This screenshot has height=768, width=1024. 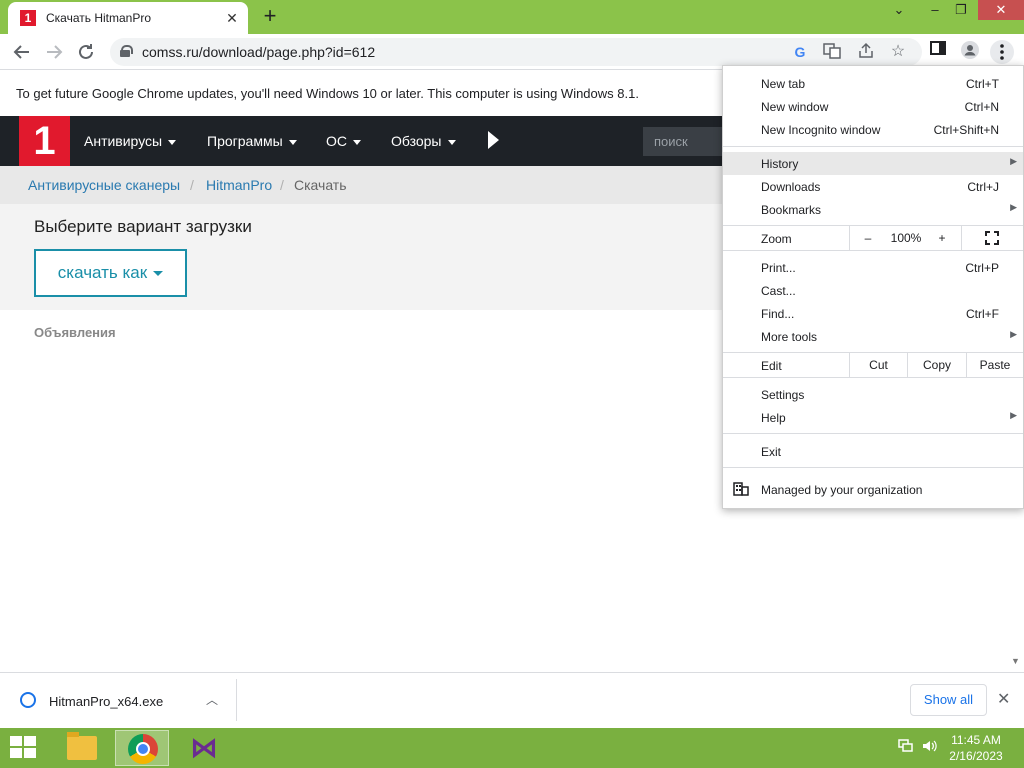 What do you see at coordinates (126, 51) in the screenshot?
I see `lock-icon` at bounding box center [126, 51].